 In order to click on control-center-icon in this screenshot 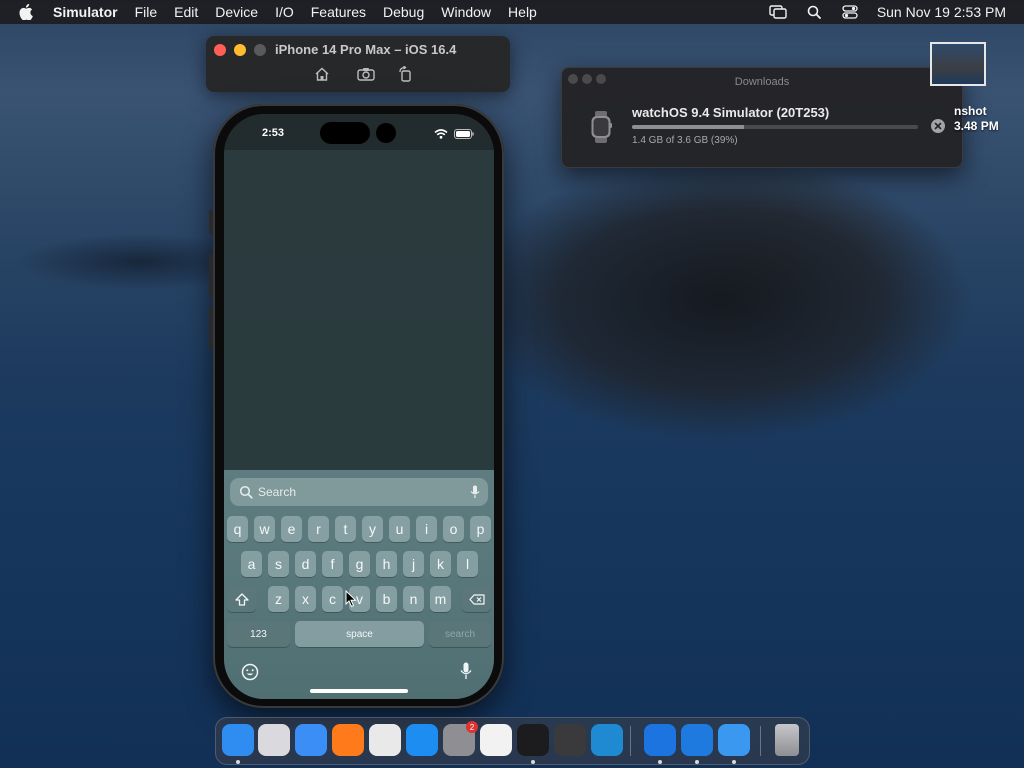, I will do `click(850, 12)`.